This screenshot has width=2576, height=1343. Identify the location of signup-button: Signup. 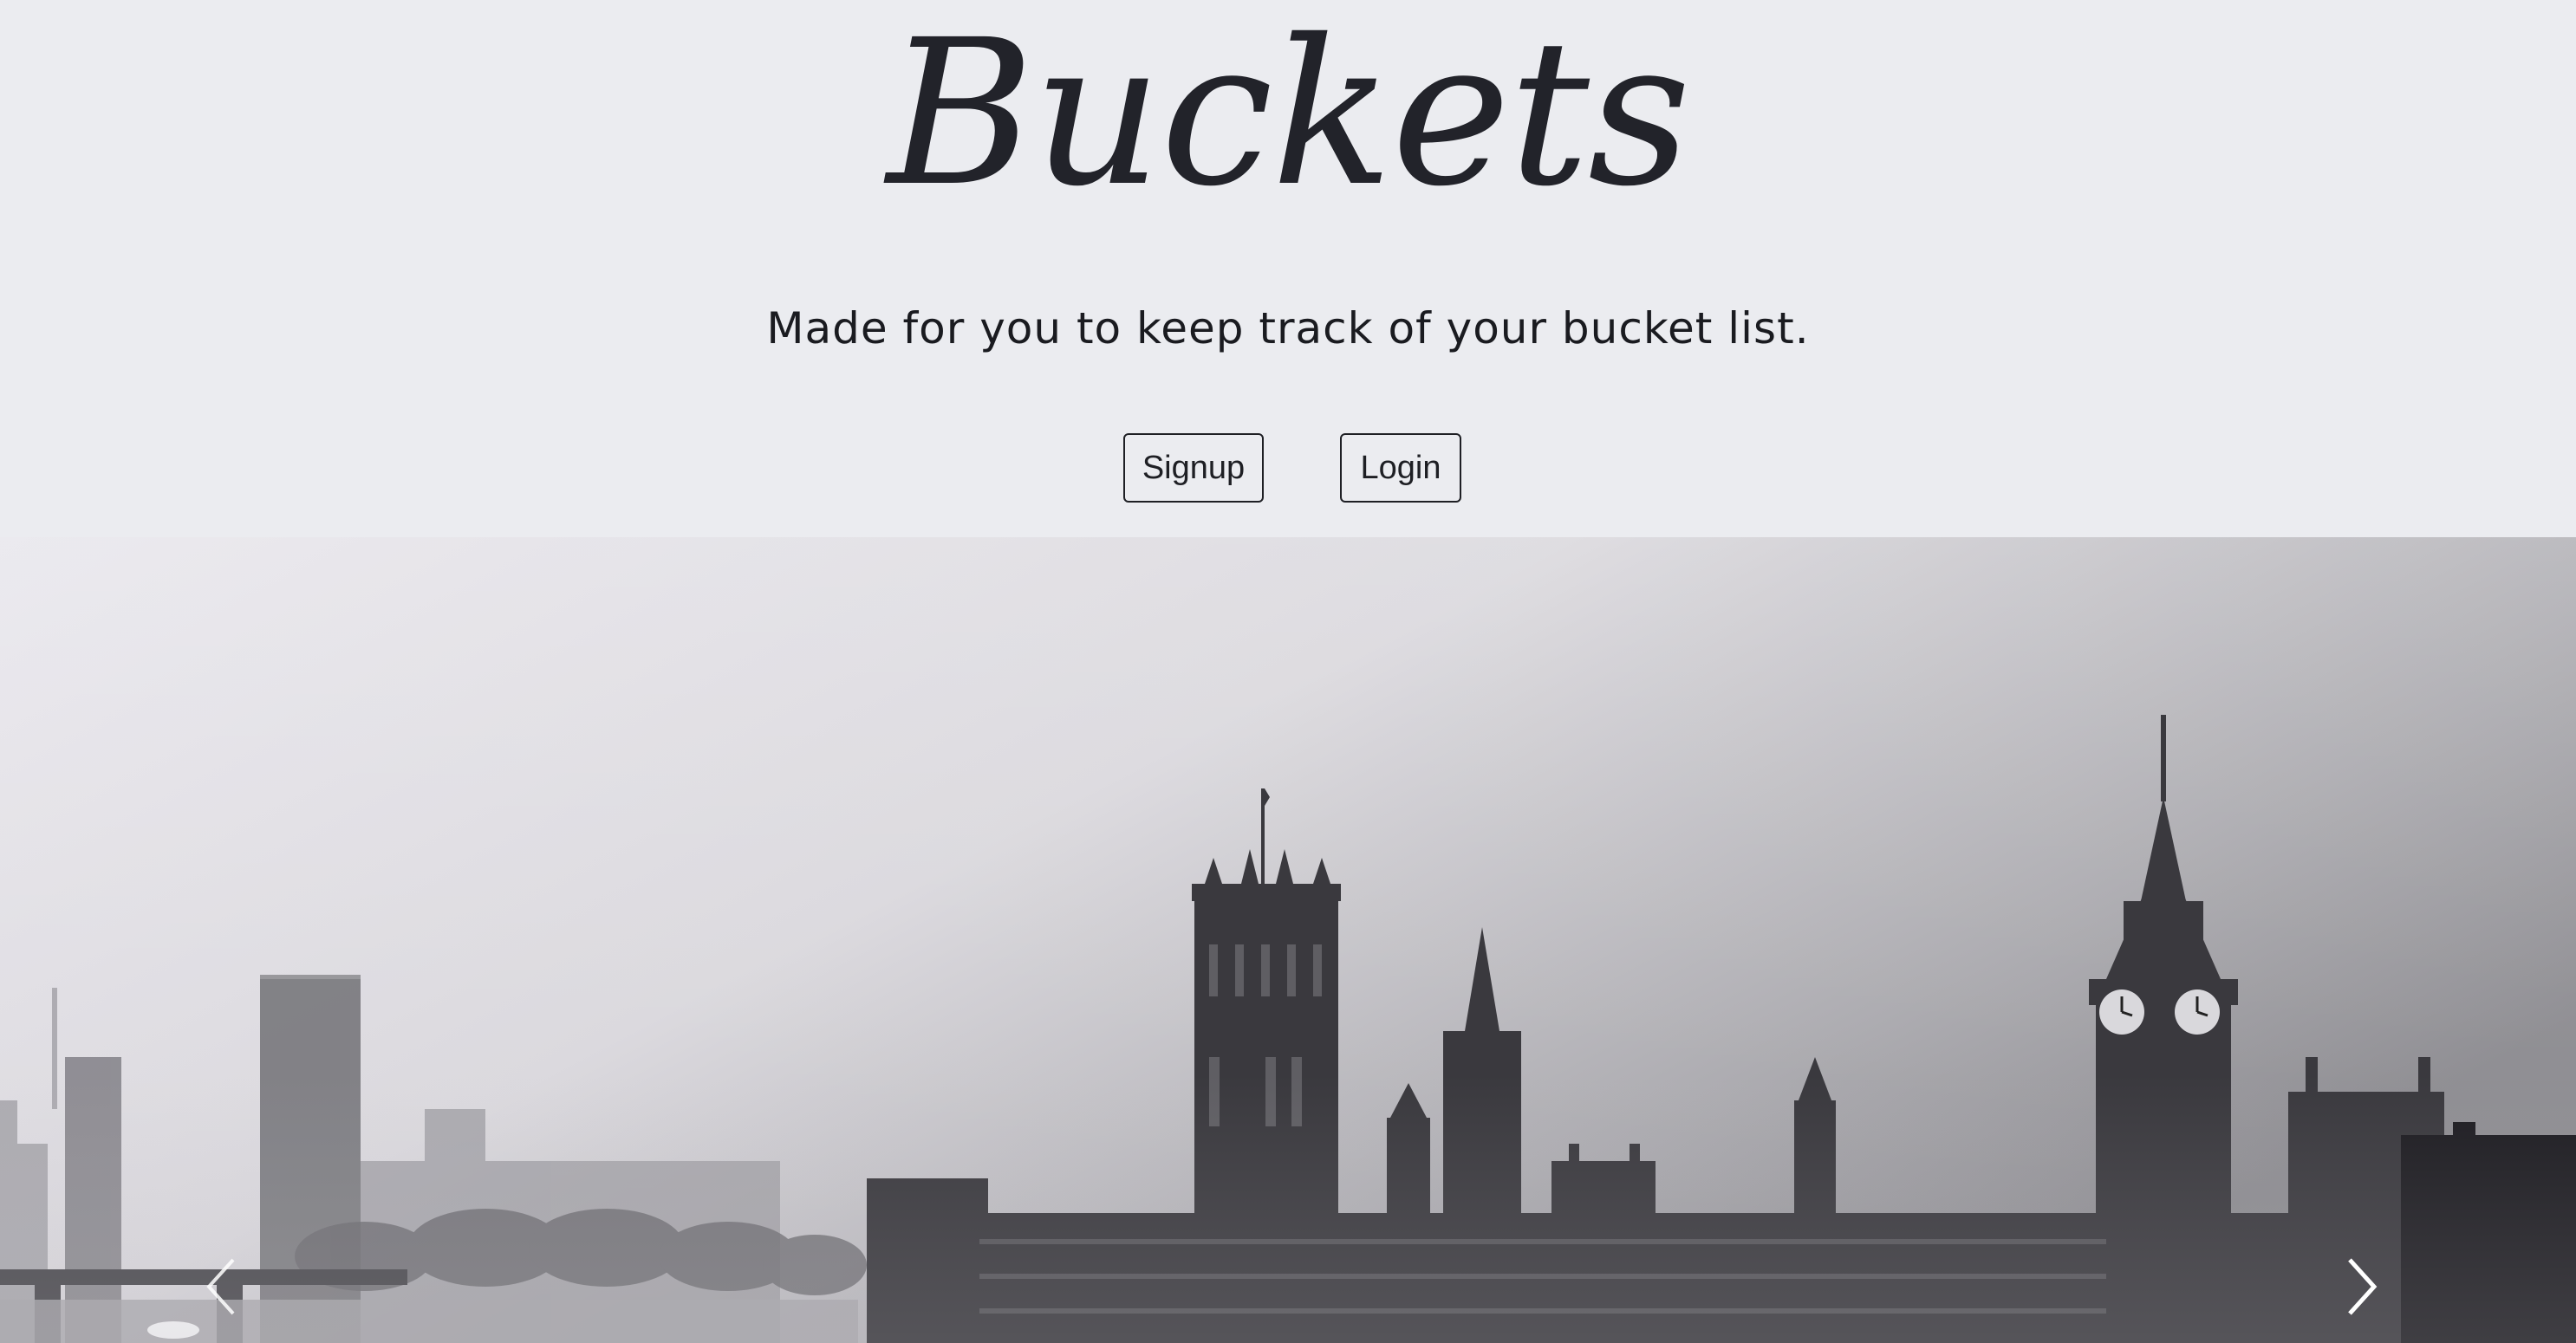
(1193, 468).